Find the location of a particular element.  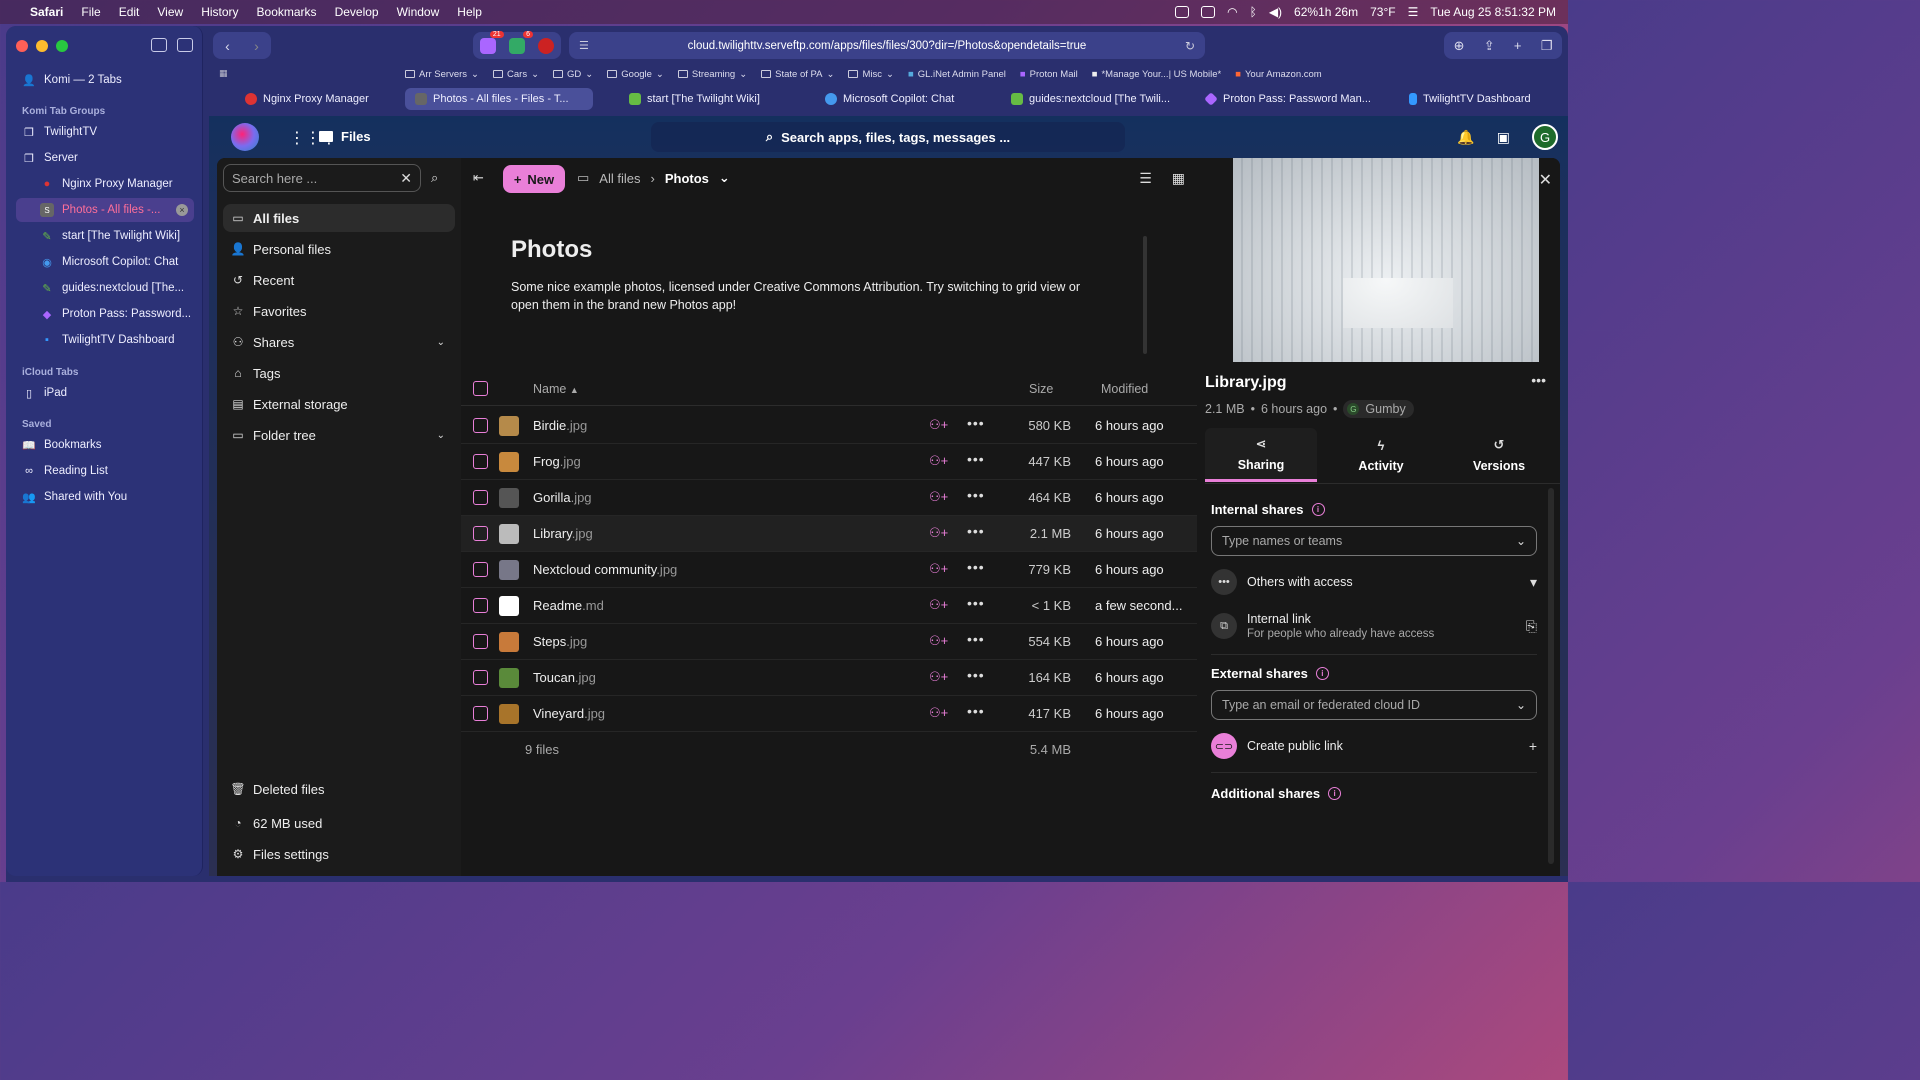

table-row: Library.jpg ⚇+ ••• 2.1 MB 6 hours ago is located at coordinates (829, 534).